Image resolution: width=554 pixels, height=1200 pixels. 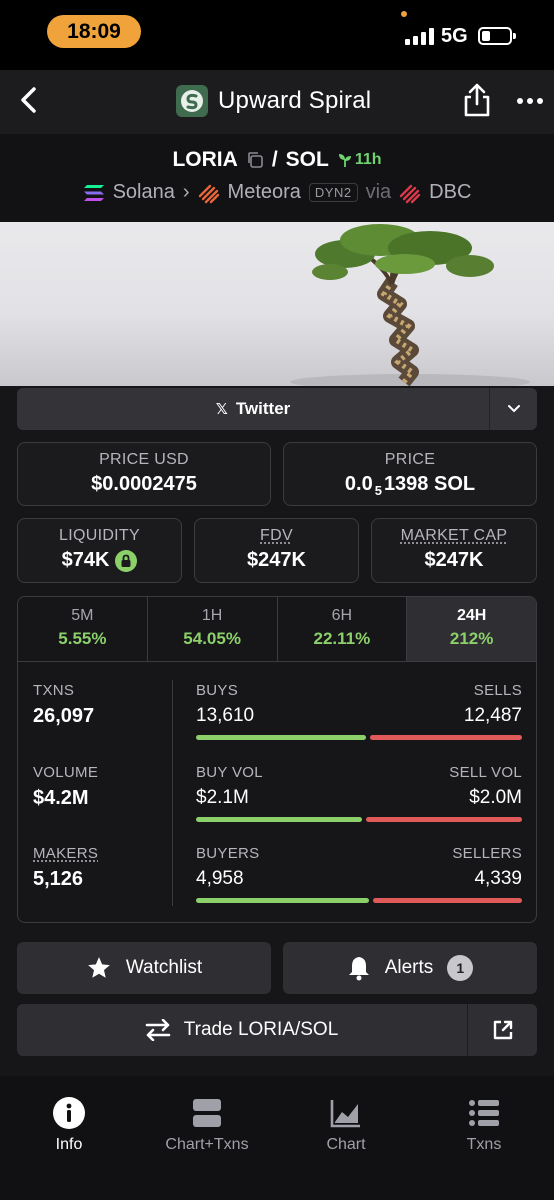 I want to click on twitter-label: Twitter, so click(x=263, y=408).